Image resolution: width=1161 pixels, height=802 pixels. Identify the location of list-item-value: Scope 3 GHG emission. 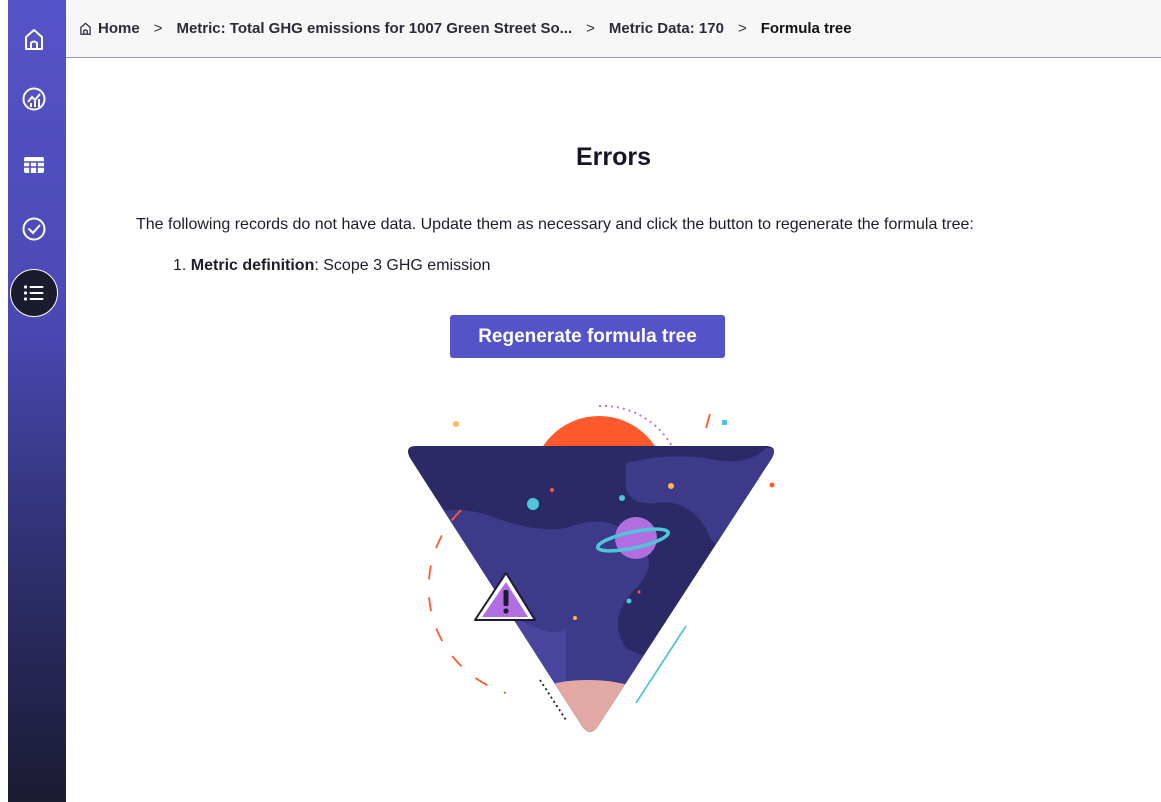
(404, 265).